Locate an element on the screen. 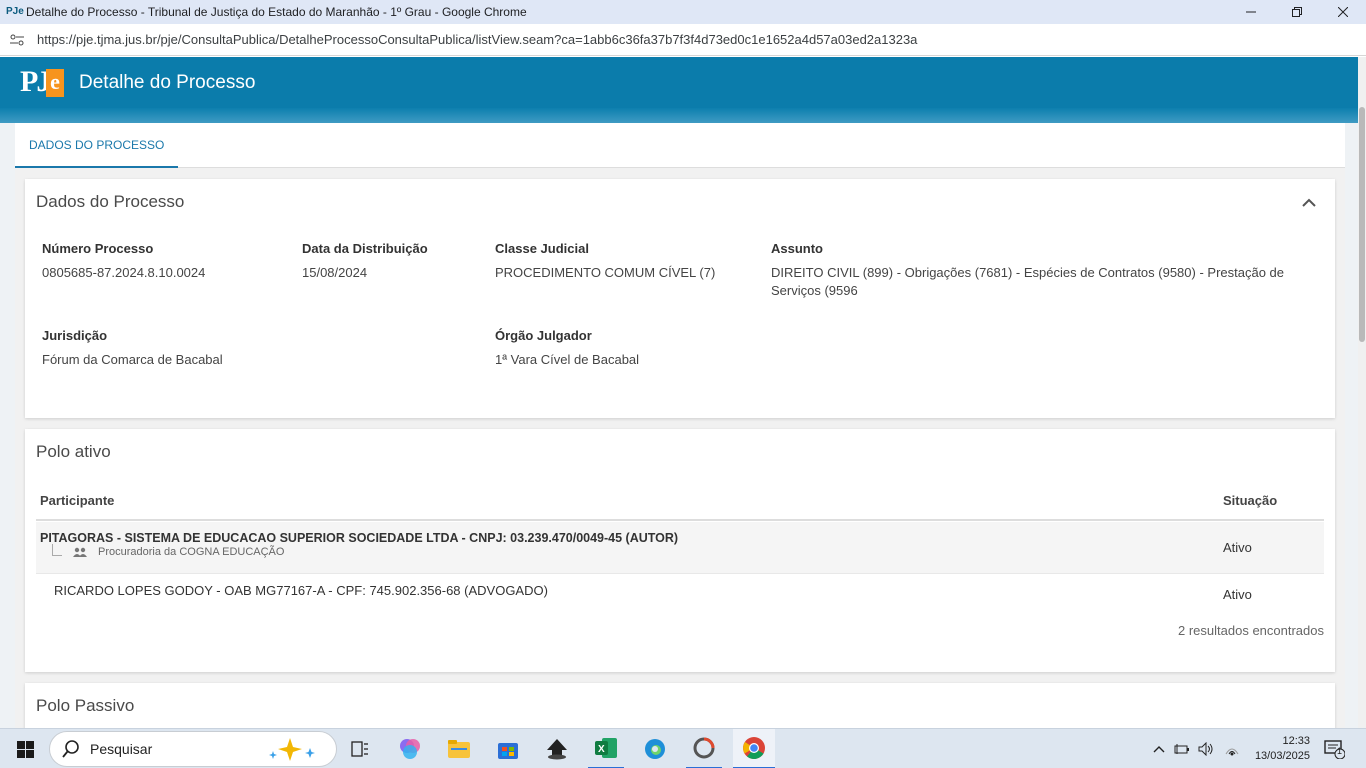 Image resolution: width=1366 pixels, height=768 pixels. volume-icon is located at coordinates (1206, 748).